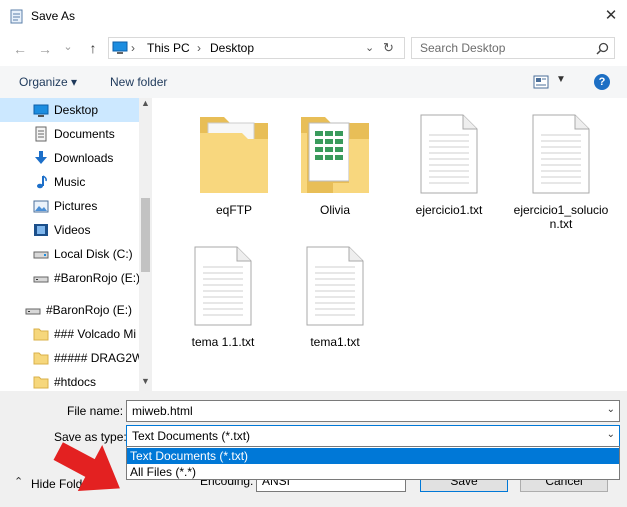 Image resolution: width=627 pixels, height=507 pixels. What do you see at coordinates (602, 48) in the screenshot?
I see `search-icon` at bounding box center [602, 48].